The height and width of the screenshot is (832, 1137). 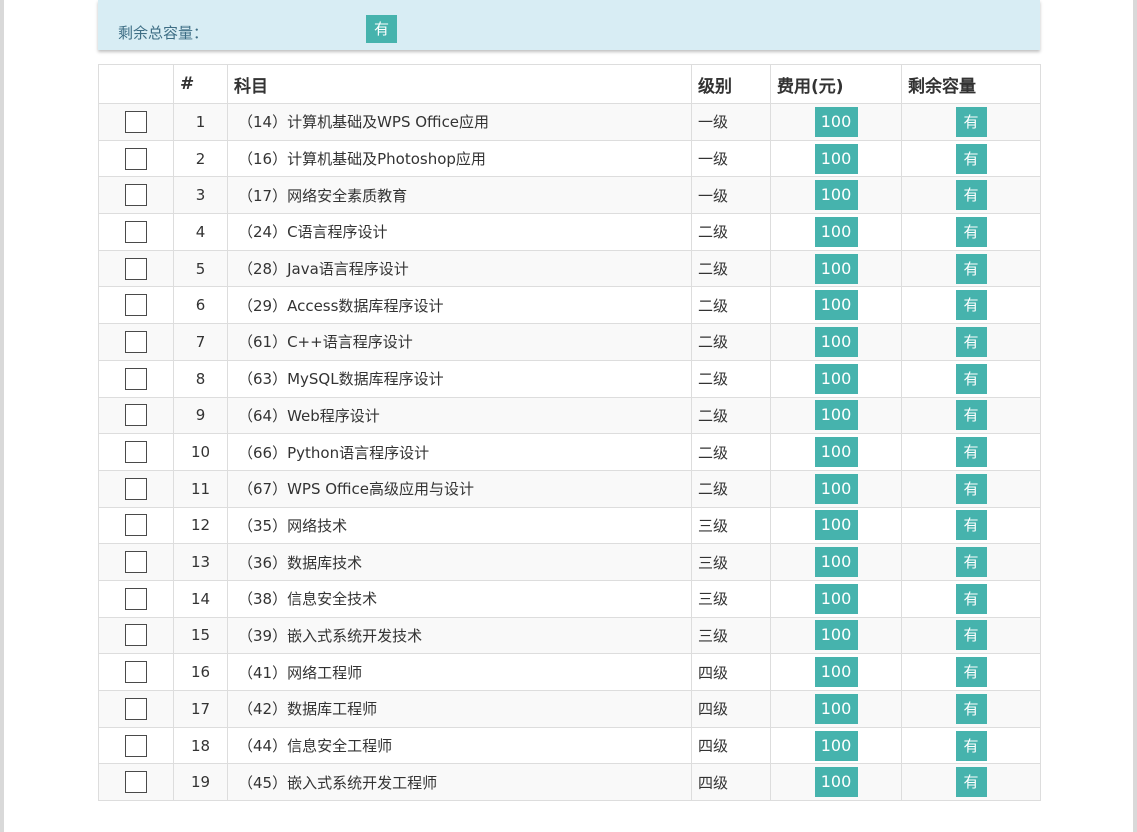 I want to click on subject-name: （36）数据库技术, so click(x=459, y=562).